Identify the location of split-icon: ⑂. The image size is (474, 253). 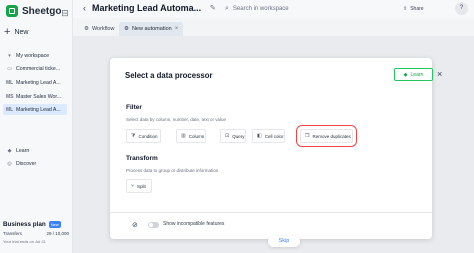
(133, 186).